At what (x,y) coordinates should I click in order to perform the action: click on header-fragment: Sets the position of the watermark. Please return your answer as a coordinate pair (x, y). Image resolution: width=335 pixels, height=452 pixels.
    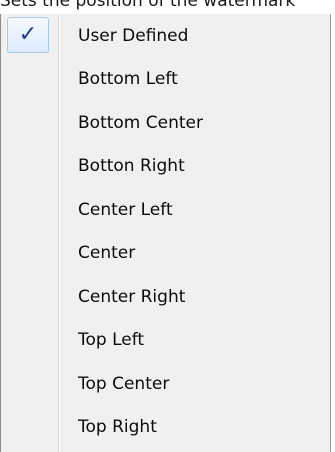
    Looking at the image, I should click on (148, 5).